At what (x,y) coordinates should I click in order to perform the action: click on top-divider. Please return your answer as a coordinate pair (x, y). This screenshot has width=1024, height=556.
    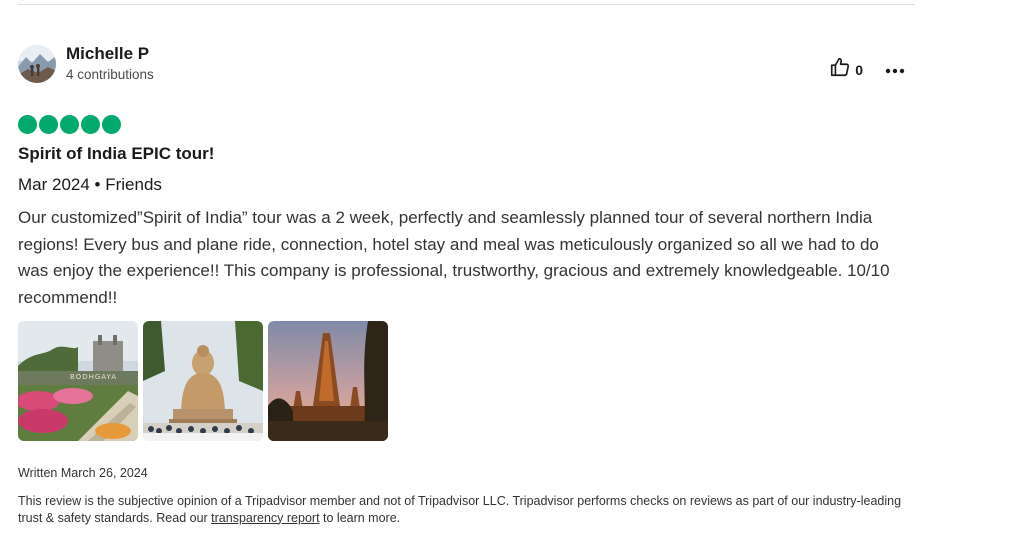
    Looking at the image, I should click on (466, 4).